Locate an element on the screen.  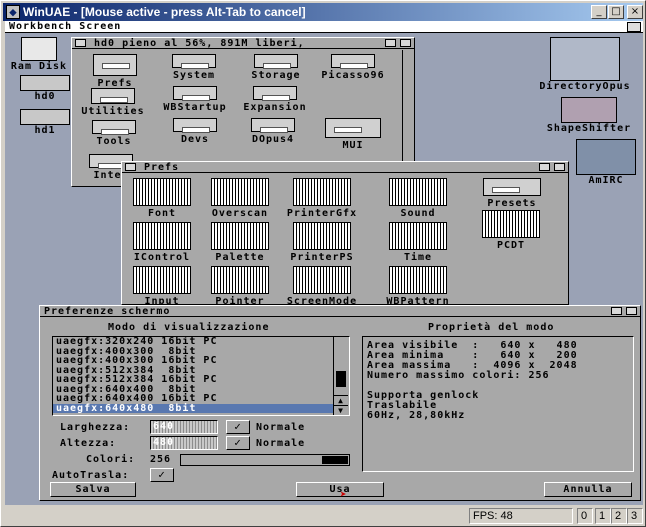
hd0-drive-image is located at coordinates (45, 83).